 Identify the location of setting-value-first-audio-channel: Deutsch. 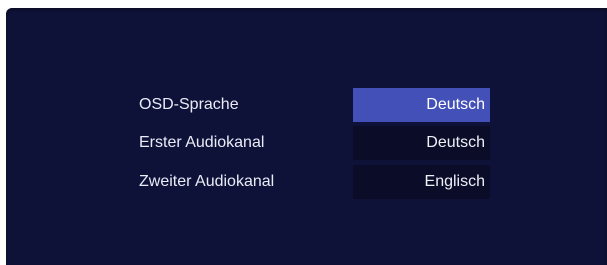
(421, 143).